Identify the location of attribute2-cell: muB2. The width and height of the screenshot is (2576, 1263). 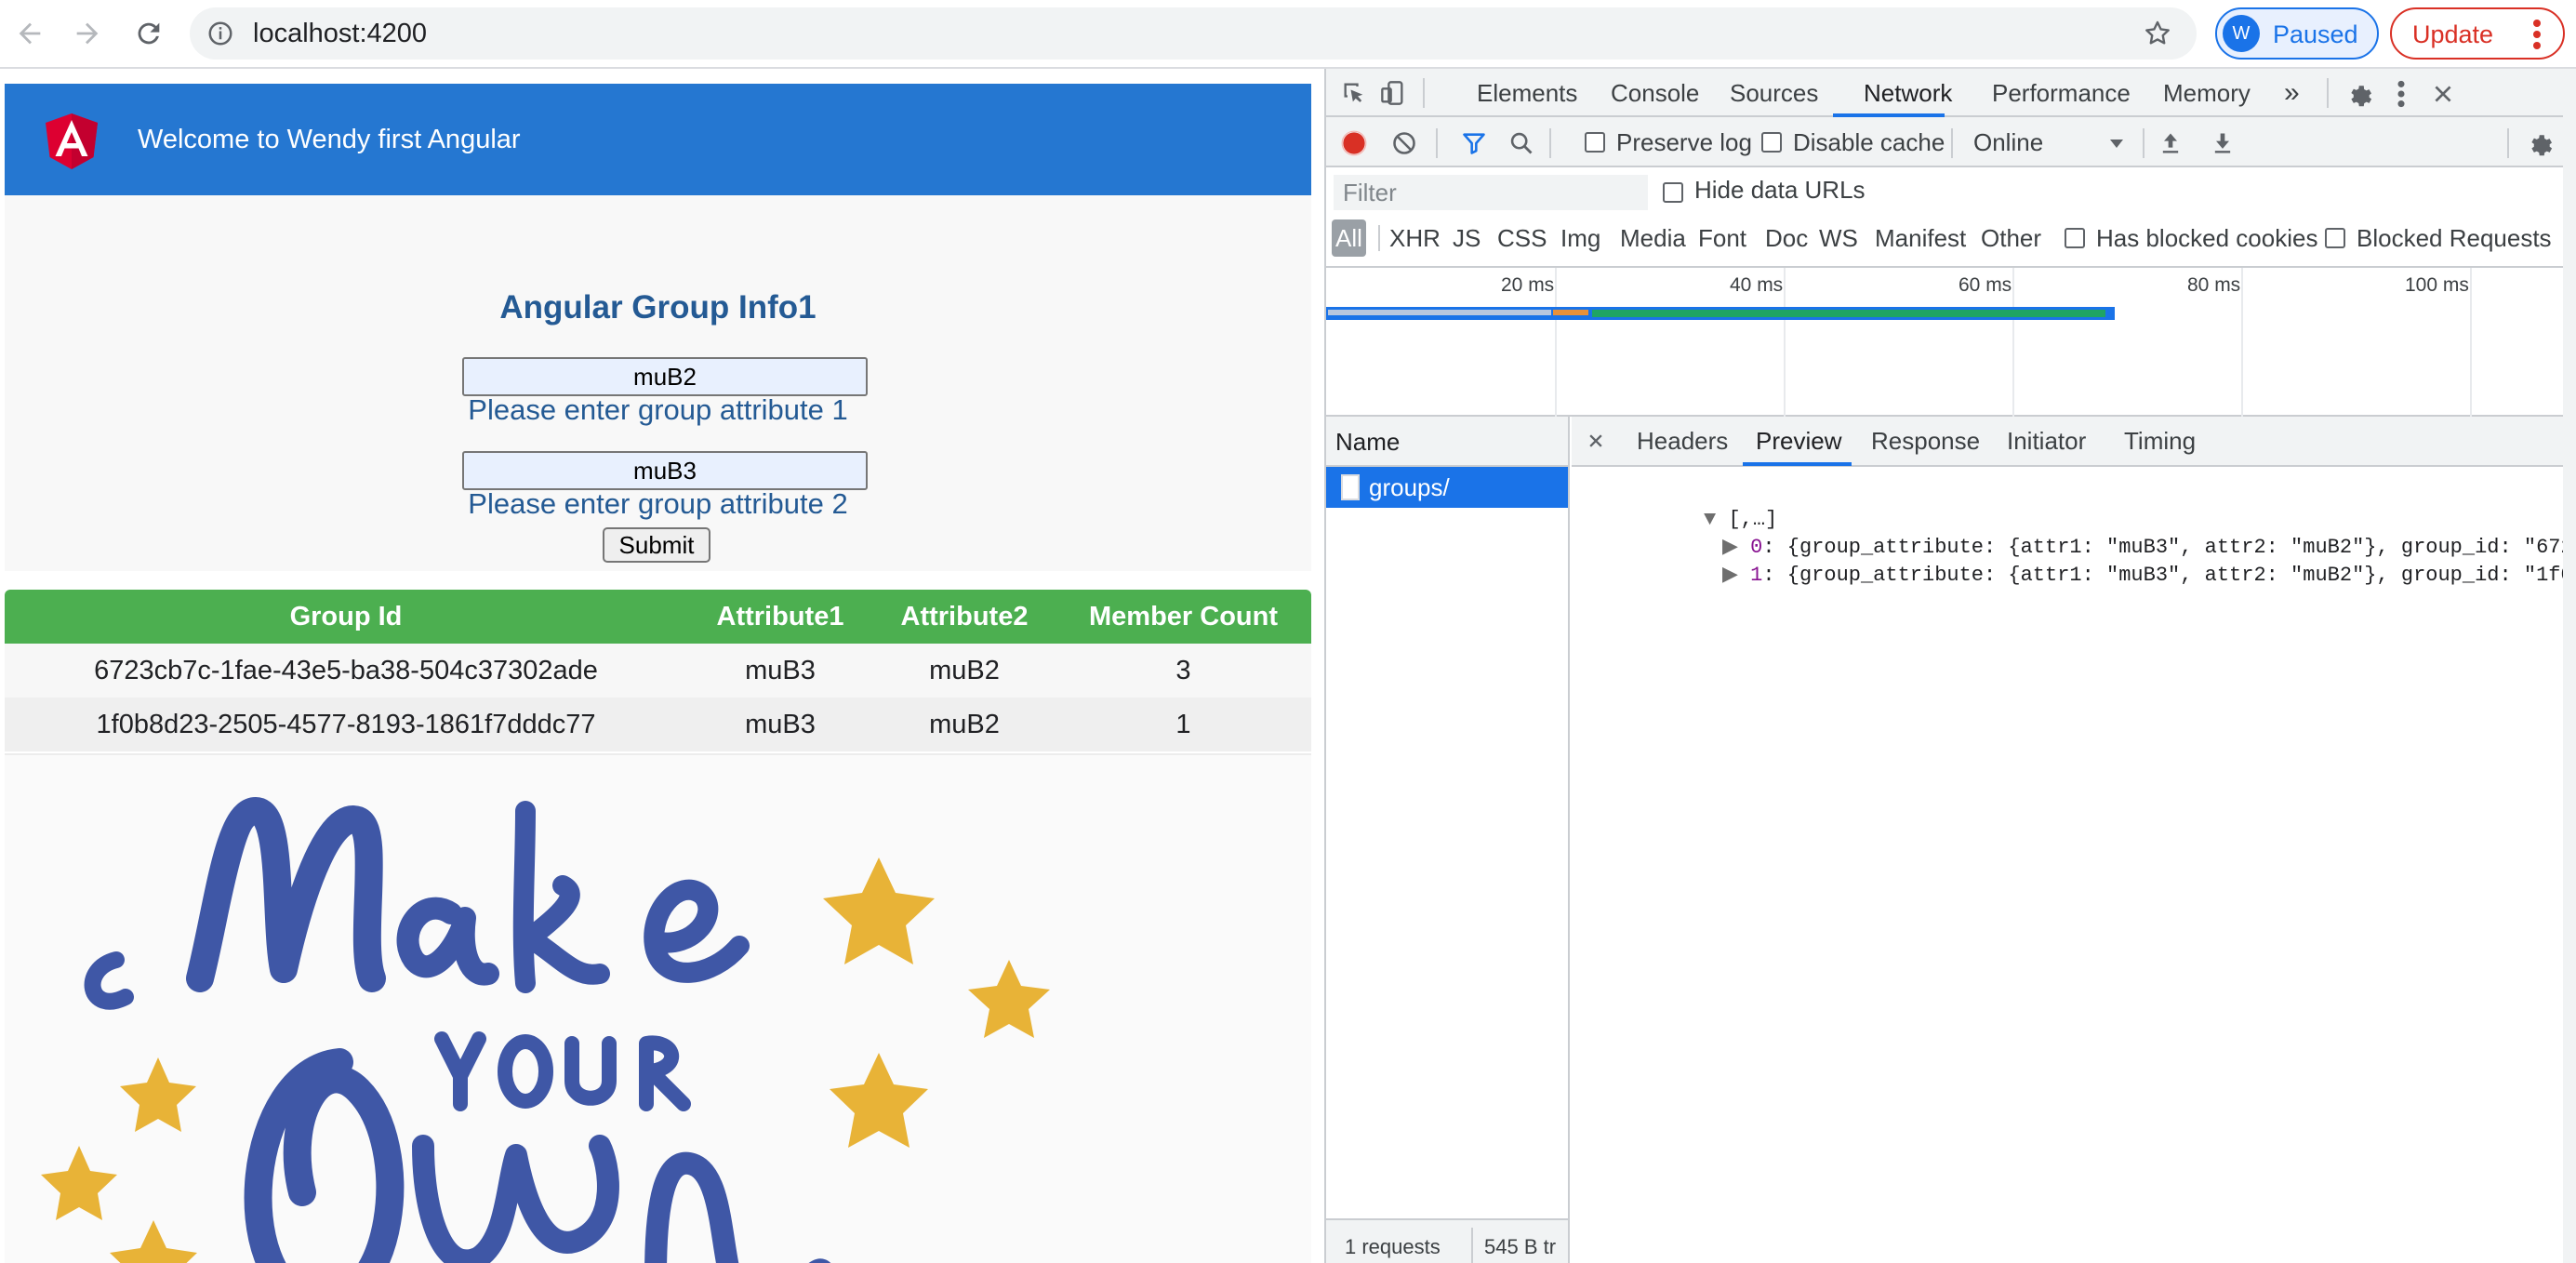
(964, 725).